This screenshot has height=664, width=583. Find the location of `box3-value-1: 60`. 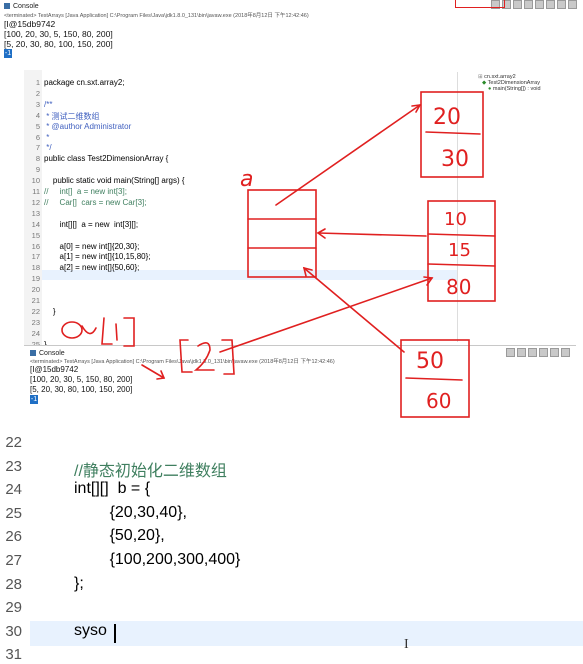

box3-value-1: 60 is located at coordinates (438, 401).